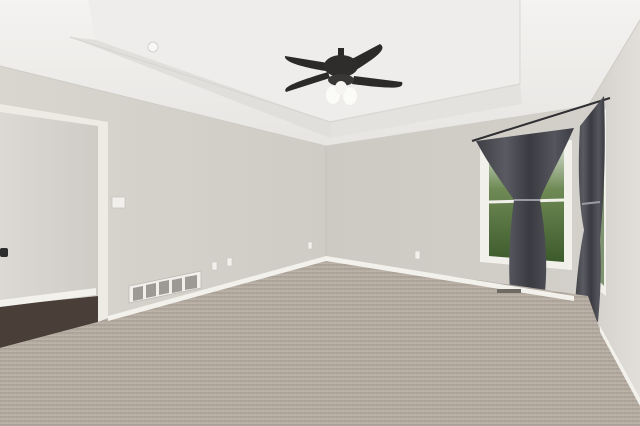  I want to click on fan-motor, so click(341, 66).